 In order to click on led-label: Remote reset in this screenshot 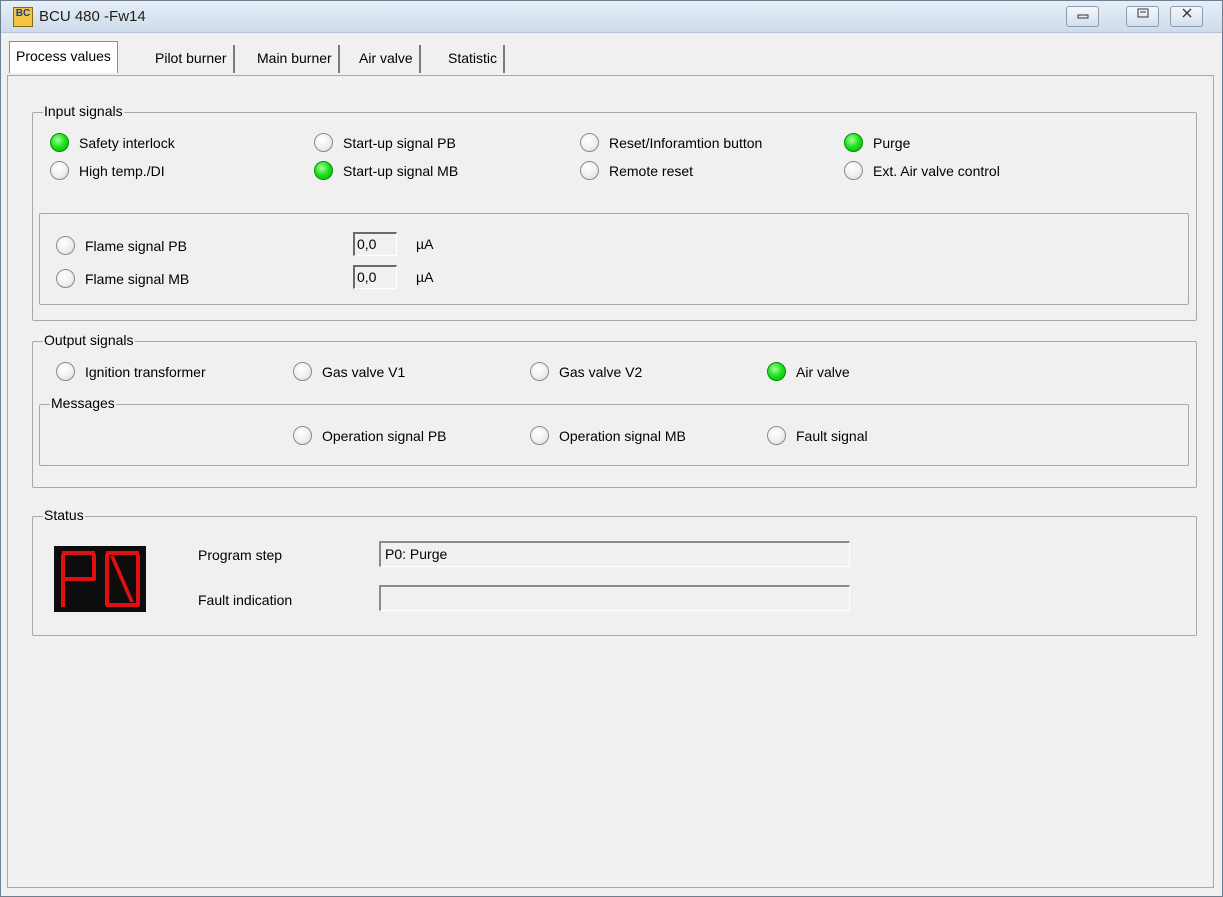, I will do `click(651, 170)`.